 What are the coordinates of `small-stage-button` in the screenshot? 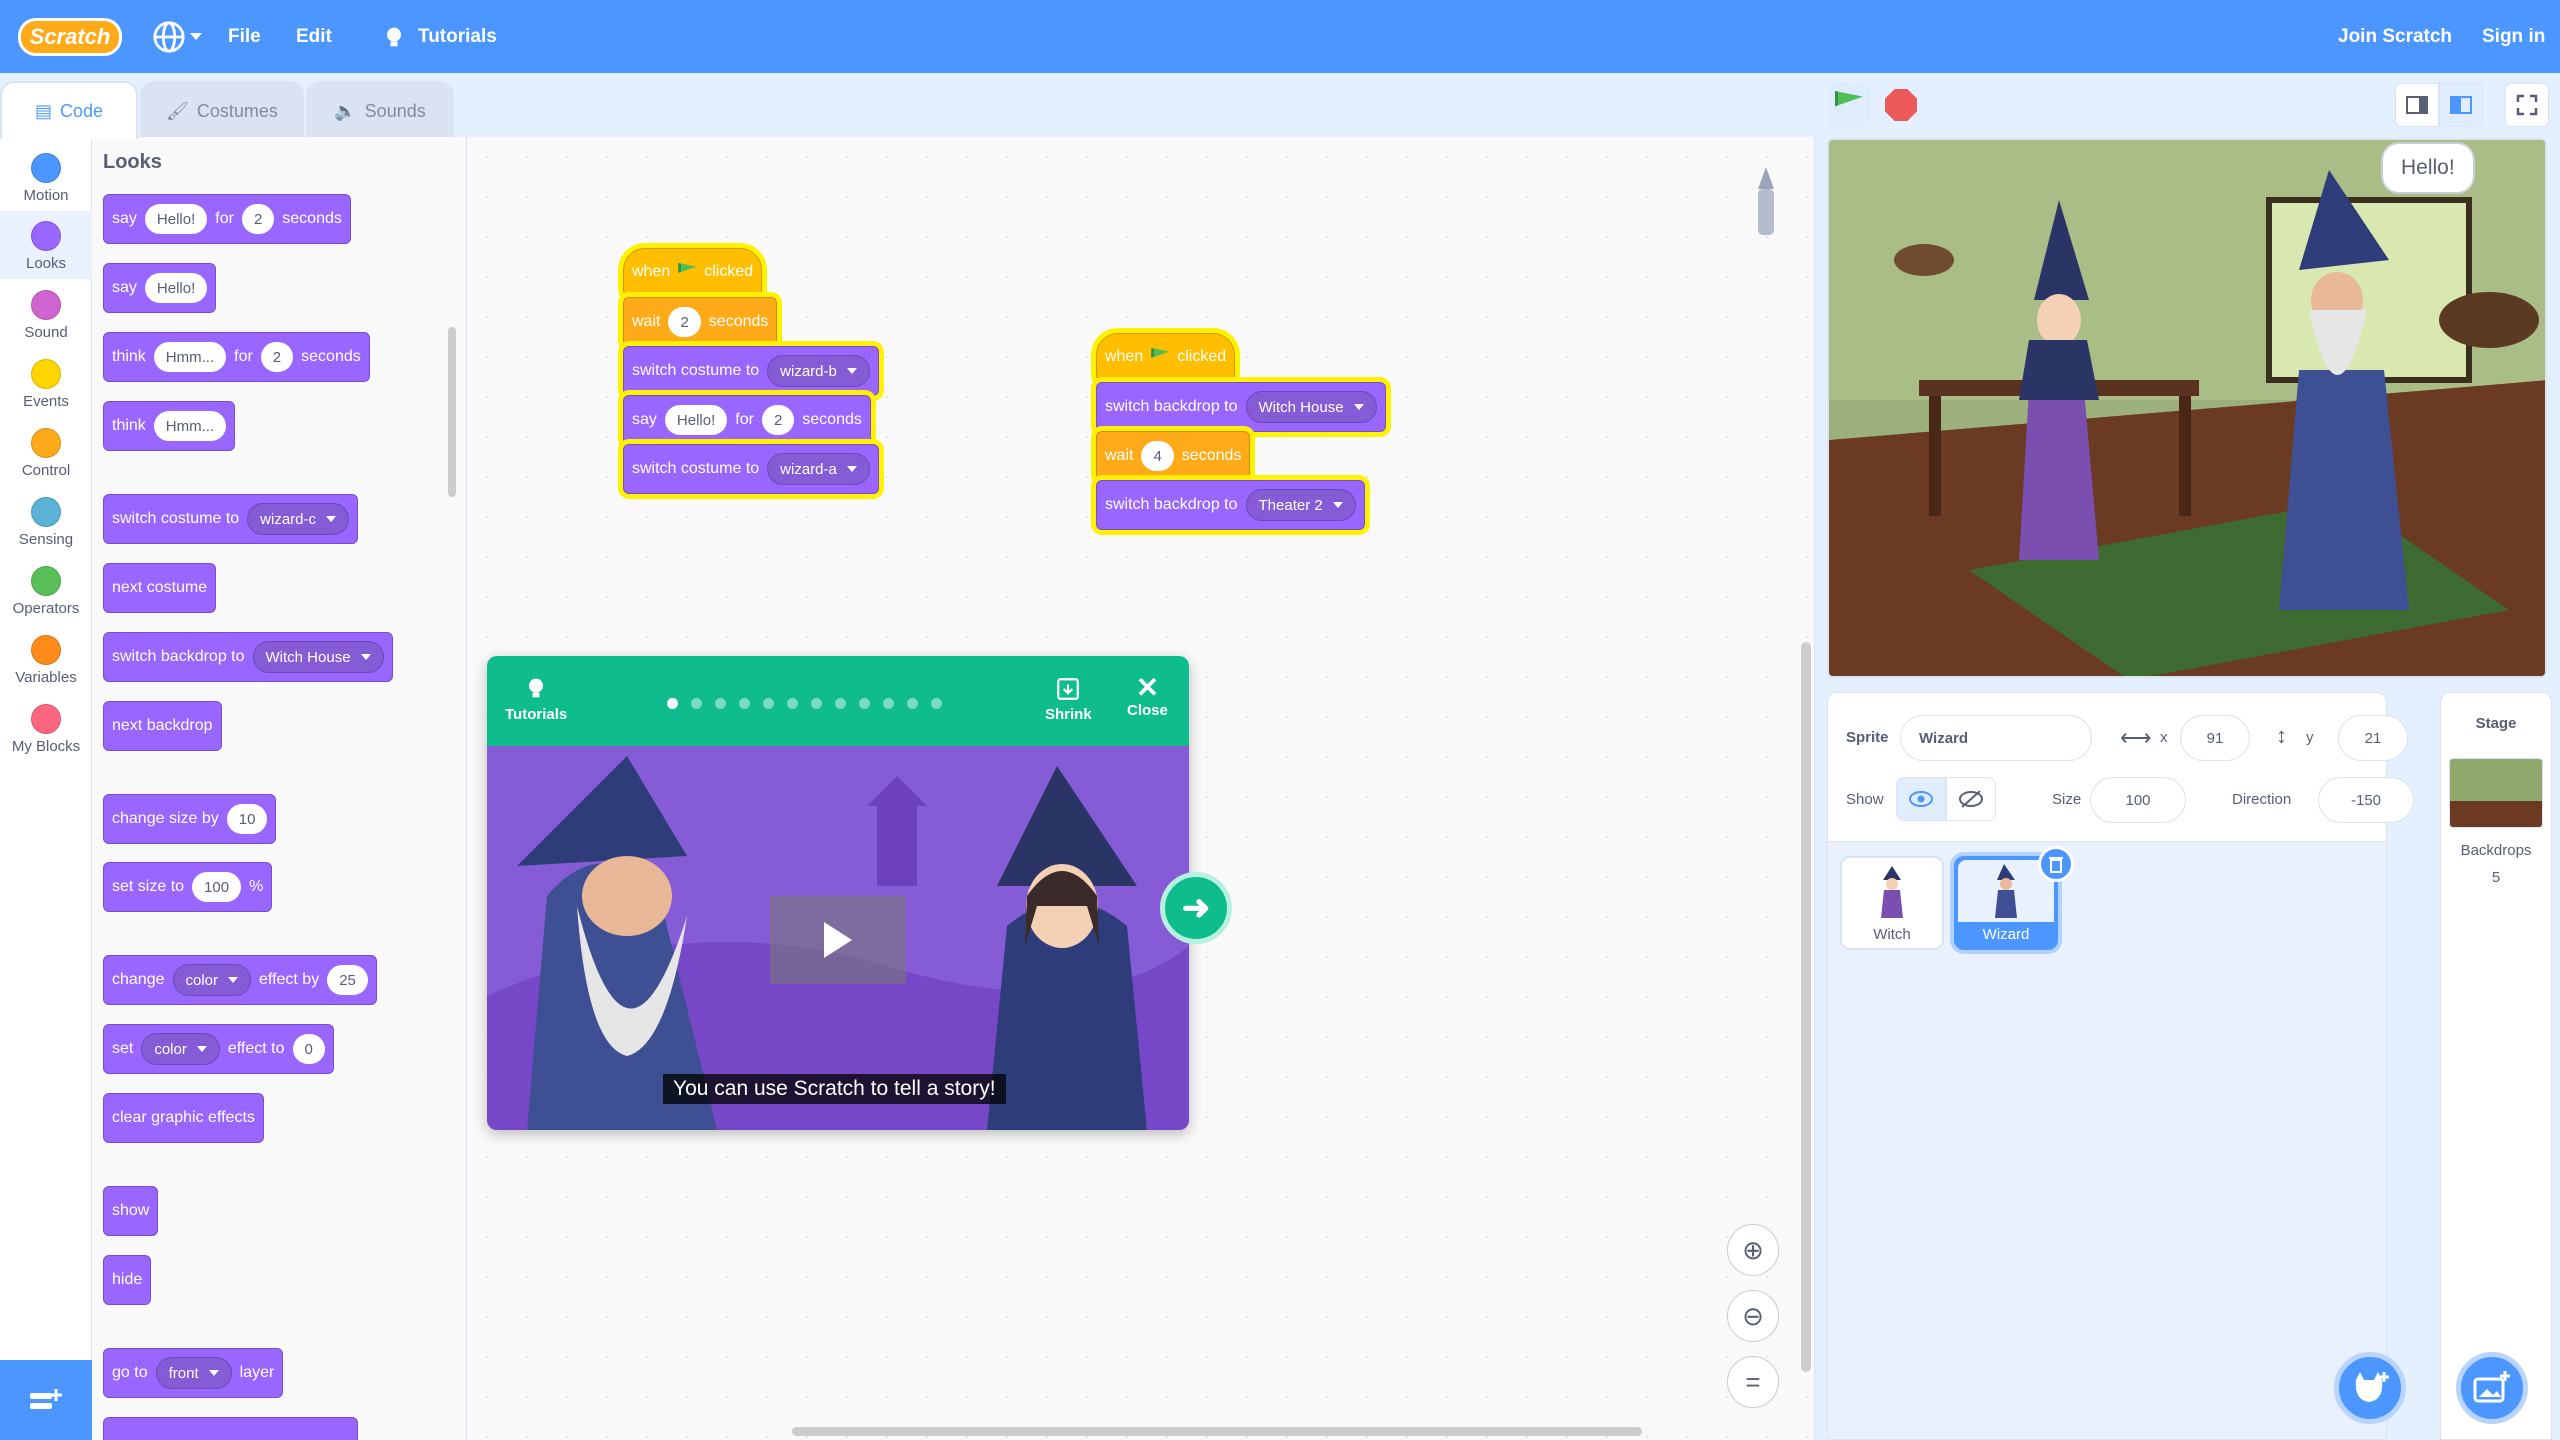 It's located at (2417, 105).